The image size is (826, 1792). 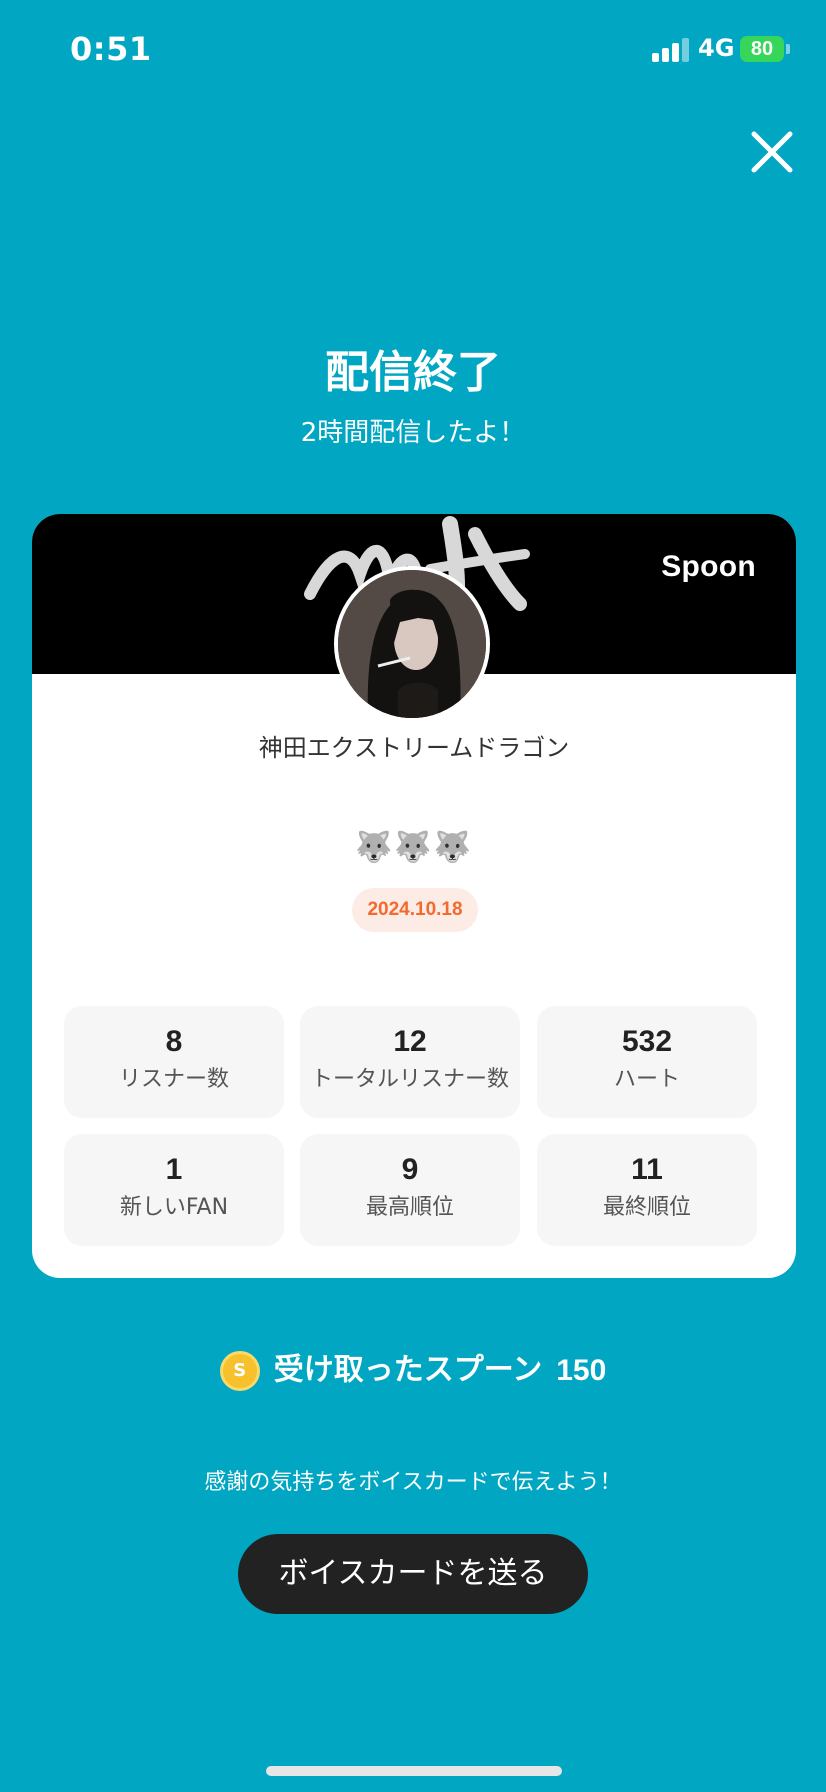 I want to click on stat-listeners: 8 リスナー数, so click(x=174, y=1062).